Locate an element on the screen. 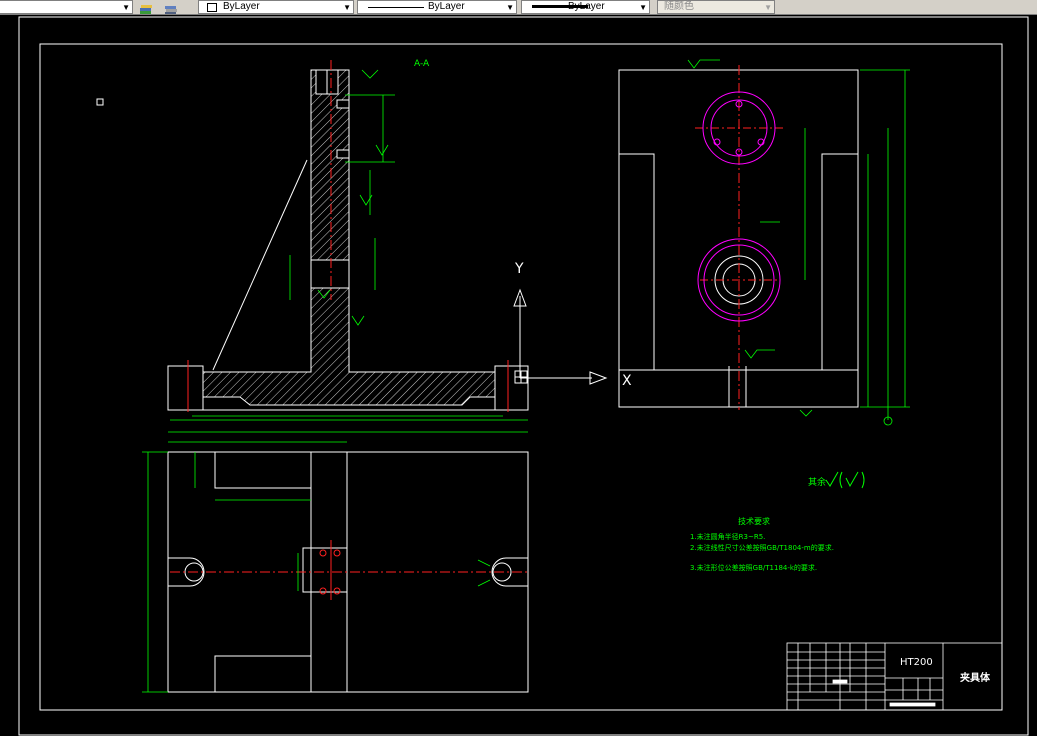 The width and height of the screenshot is (1037, 736). base-right-end is located at coordinates (511, 388).